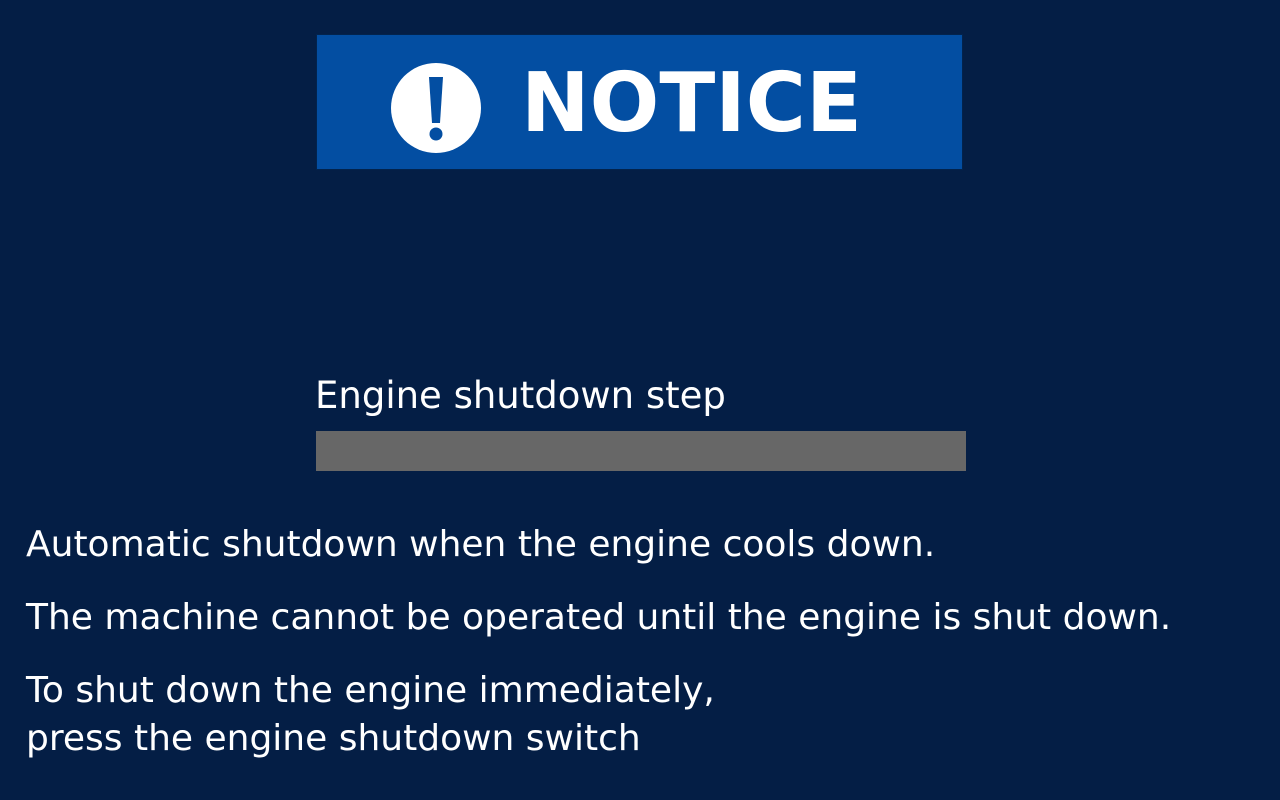  Describe the element at coordinates (370, 690) in the screenshot. I see `message-shutdown-immediately: To shut down the engine immediately,` at that location.